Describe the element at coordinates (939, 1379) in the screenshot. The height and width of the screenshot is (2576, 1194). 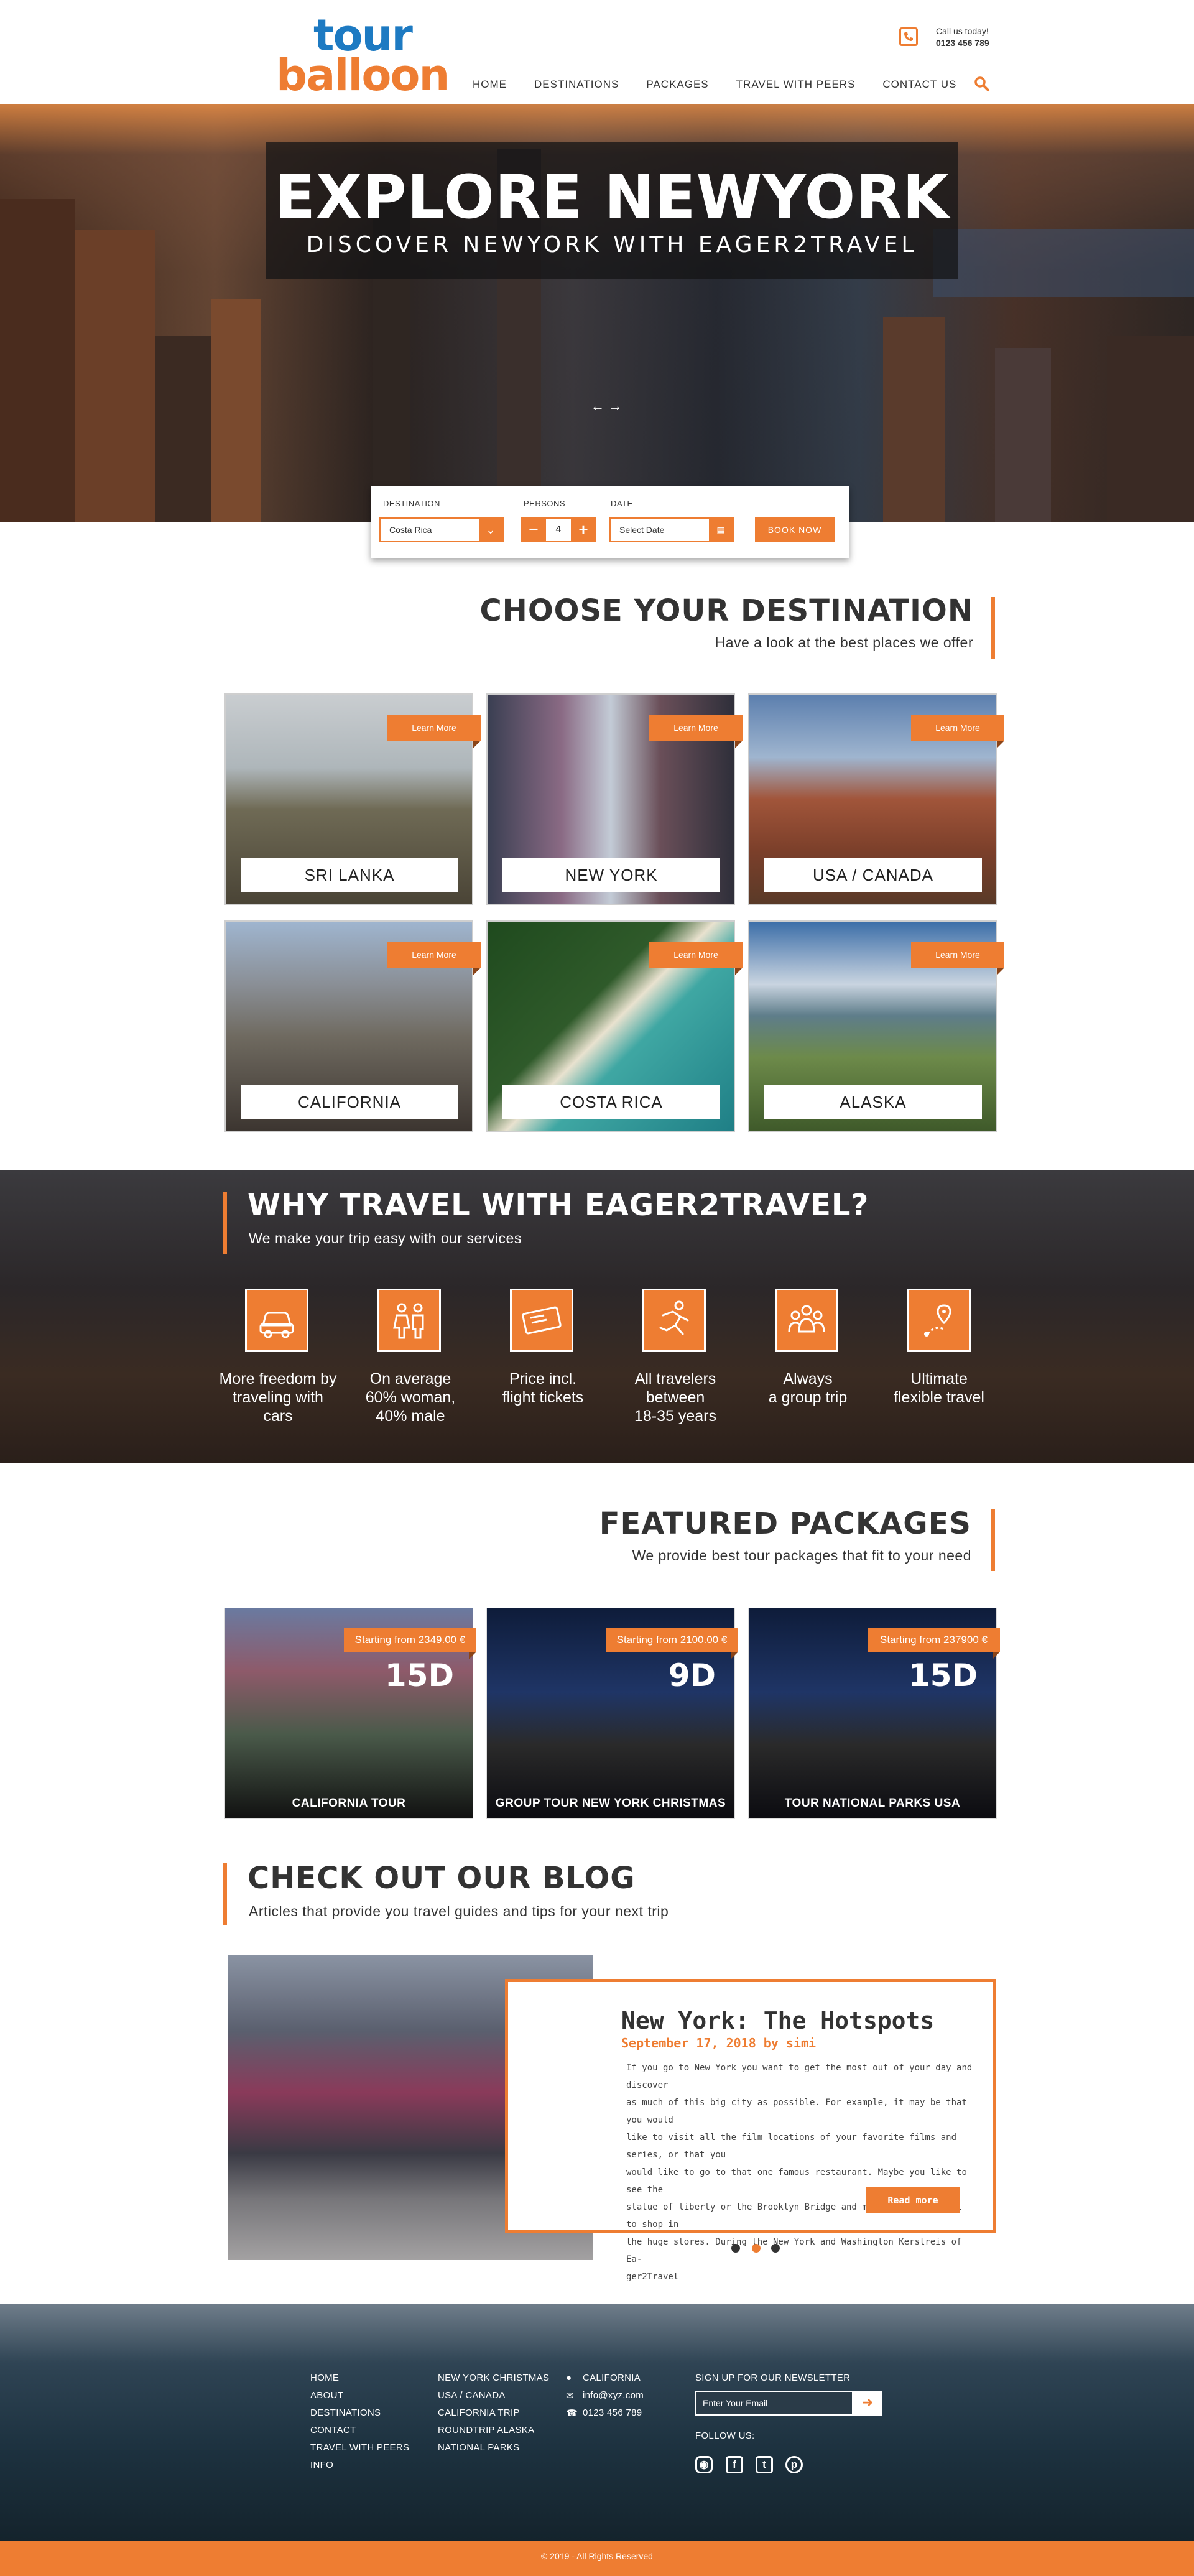
I see `why-line: Ultimate` at that location.